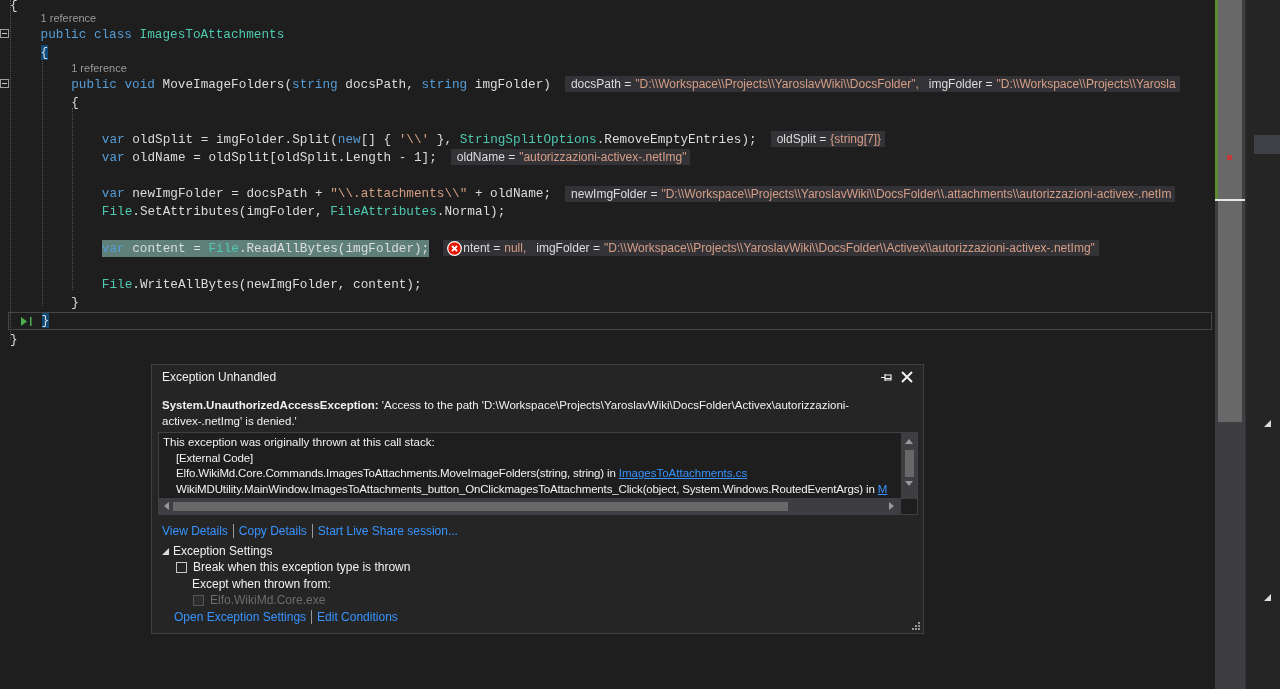 The image size is (1280, 689). What do you see at coordinates (527, 489) in the screenshot?
I see `stack-frame: WikiMDUtility.MainWindow.ImagesToAttachments_button_OnClickmagesToAttachments_Click(object, System.Windows.RoutedEventArgs) in` at bounding box center [527, 489].